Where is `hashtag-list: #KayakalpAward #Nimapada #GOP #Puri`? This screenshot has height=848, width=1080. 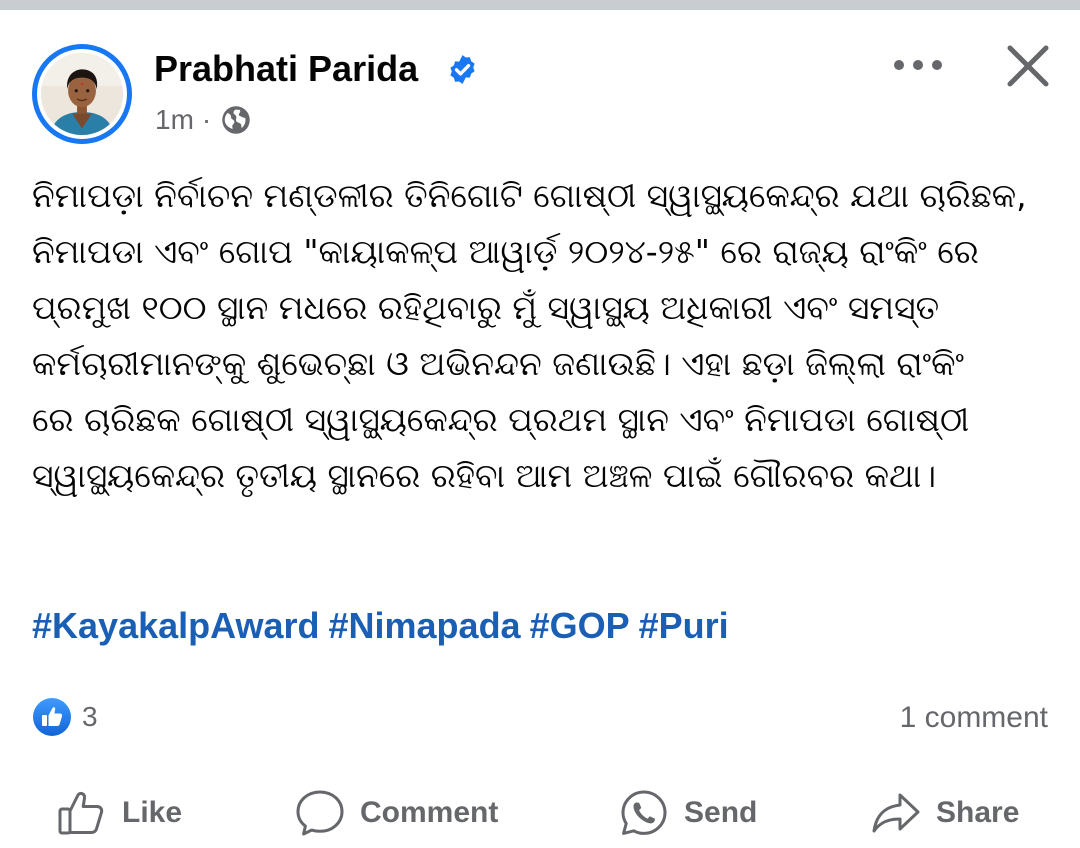 hashtag-list: #KayakalpAward #Nimapada #GOP #Puri is located at coordinates (385, 626).